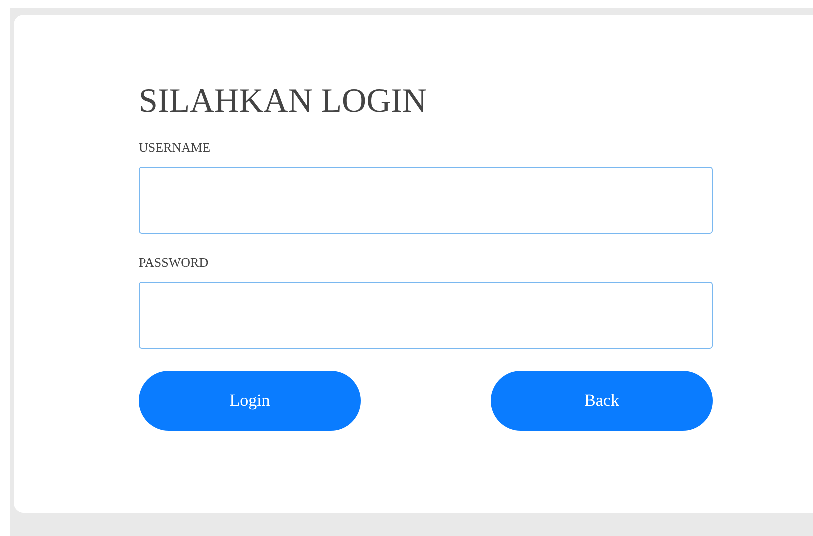 This screenshot has height=536, width=813. What do you see at coordinates (175, 148) in the screenshot?
I see `field-label: USERNAME` at bounding box center [175, 148].